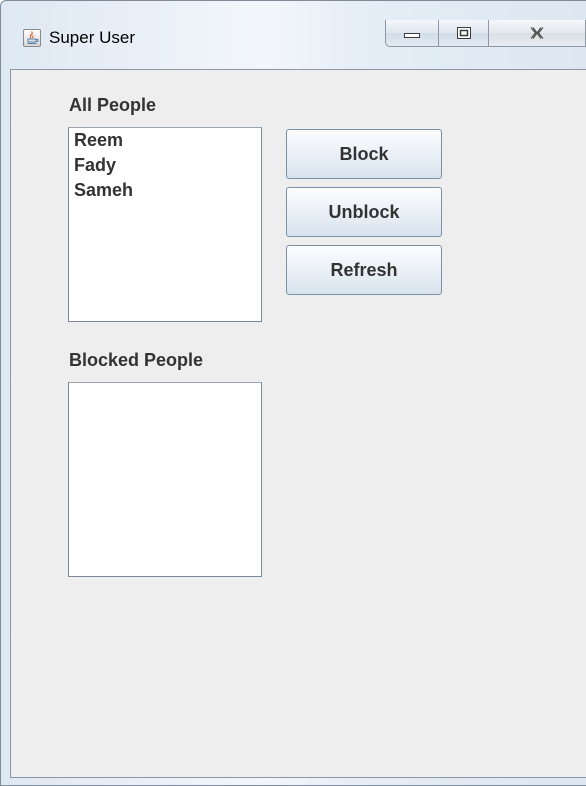 This screenshot has height=786, width=586. I want to click on all-people-list: Reem Fady Sameh, so click(165, 224).